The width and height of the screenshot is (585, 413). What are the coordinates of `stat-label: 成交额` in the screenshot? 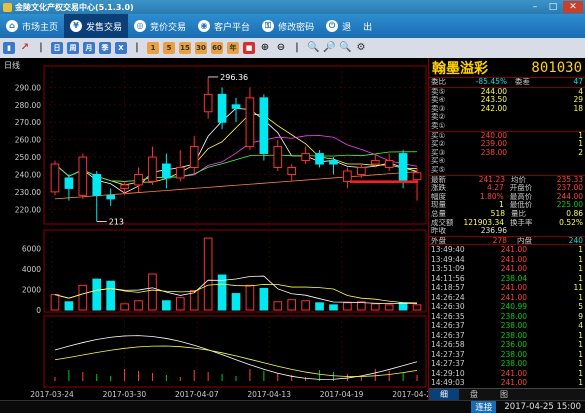 It's located at (442, 222).